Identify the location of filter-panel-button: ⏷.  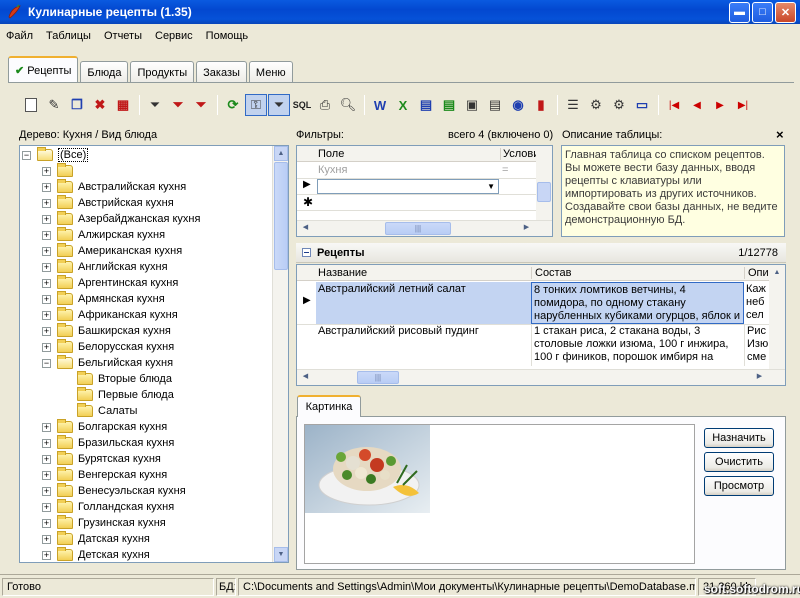
(279, 105).